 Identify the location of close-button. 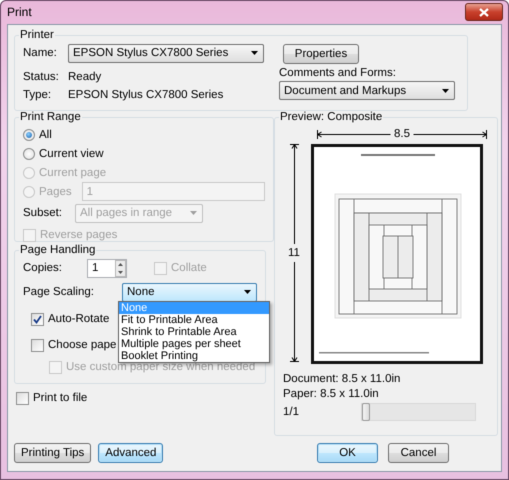
(484, 12).